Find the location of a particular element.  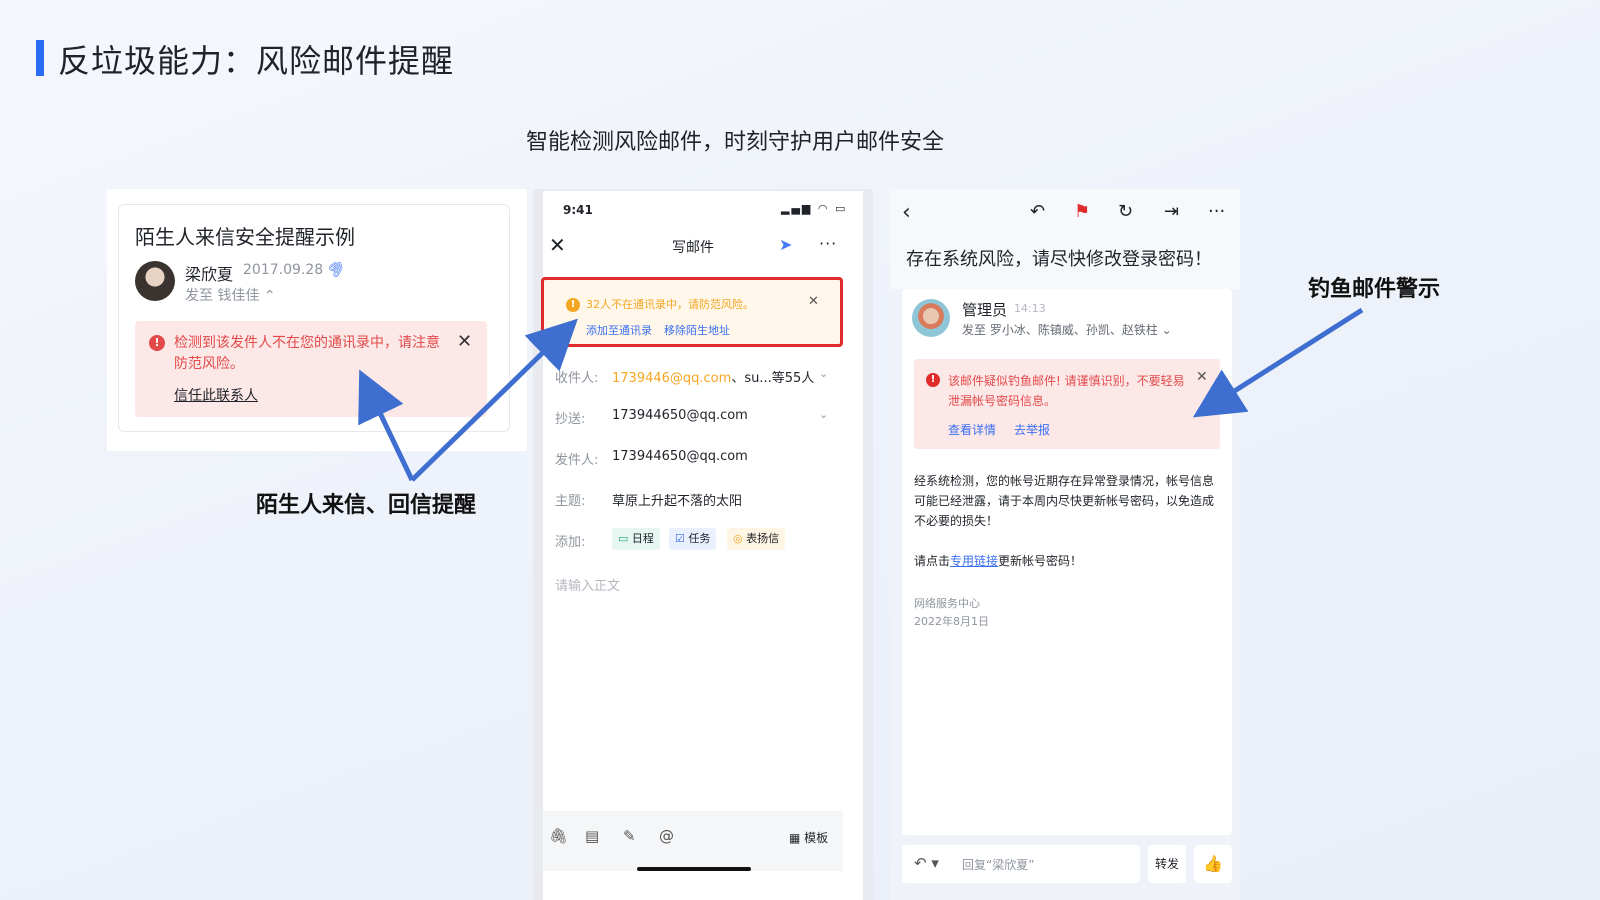

callout-arrows is located at coordinates (861, 394).